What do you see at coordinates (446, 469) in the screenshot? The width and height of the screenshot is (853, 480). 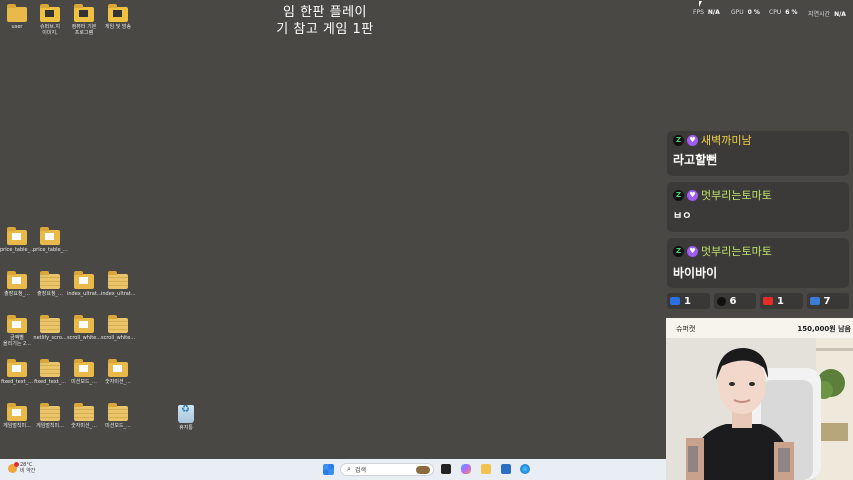 I see `task-view-button` at bounding box center [446, 469].